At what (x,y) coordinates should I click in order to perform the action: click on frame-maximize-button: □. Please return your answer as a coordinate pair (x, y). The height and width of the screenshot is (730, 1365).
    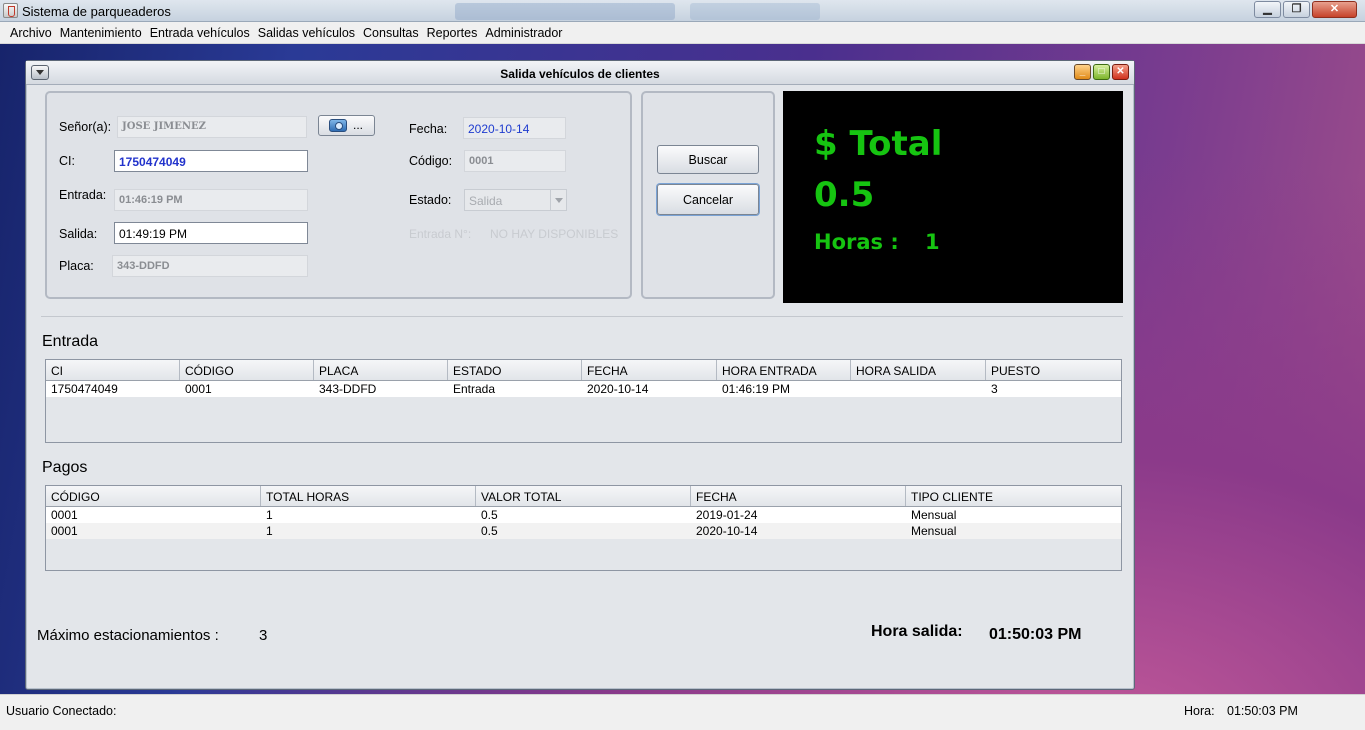
    Looking at the image, I should click on (1101, 72).